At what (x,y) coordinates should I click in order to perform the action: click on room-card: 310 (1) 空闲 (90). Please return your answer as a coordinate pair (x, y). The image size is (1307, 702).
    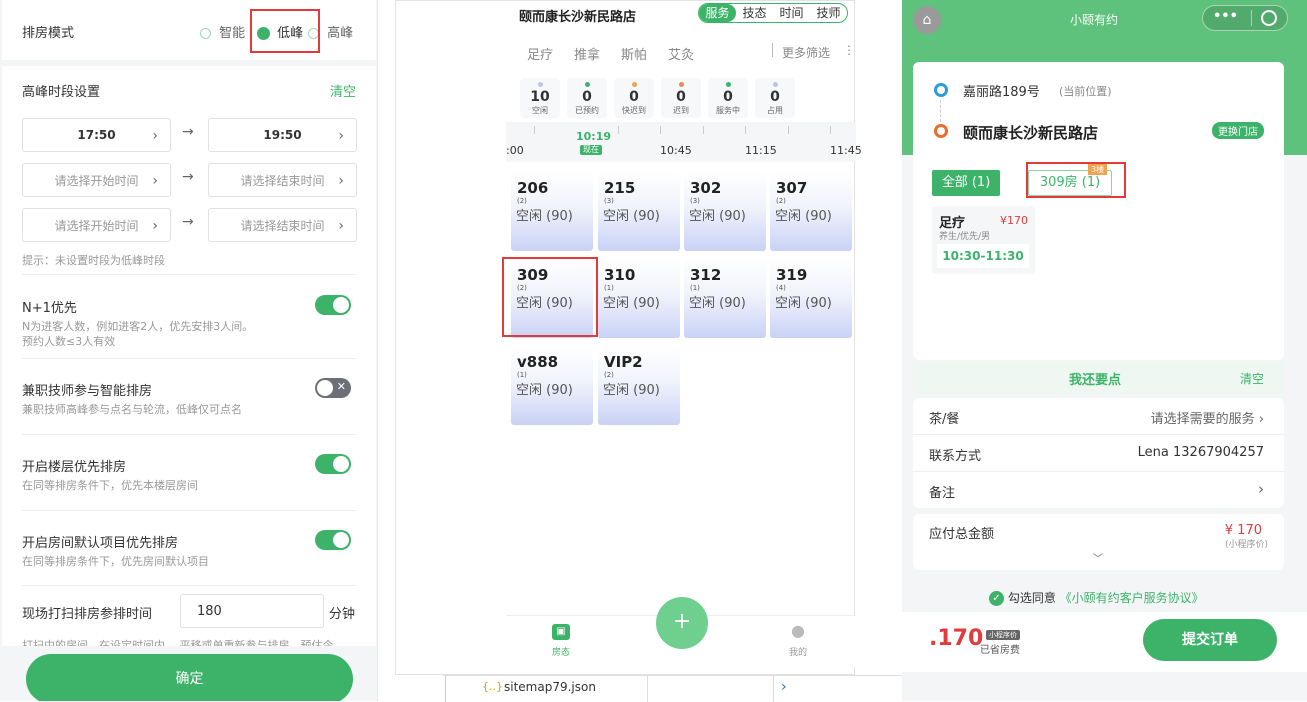
    Looking at the image, I should click on (639, 298).